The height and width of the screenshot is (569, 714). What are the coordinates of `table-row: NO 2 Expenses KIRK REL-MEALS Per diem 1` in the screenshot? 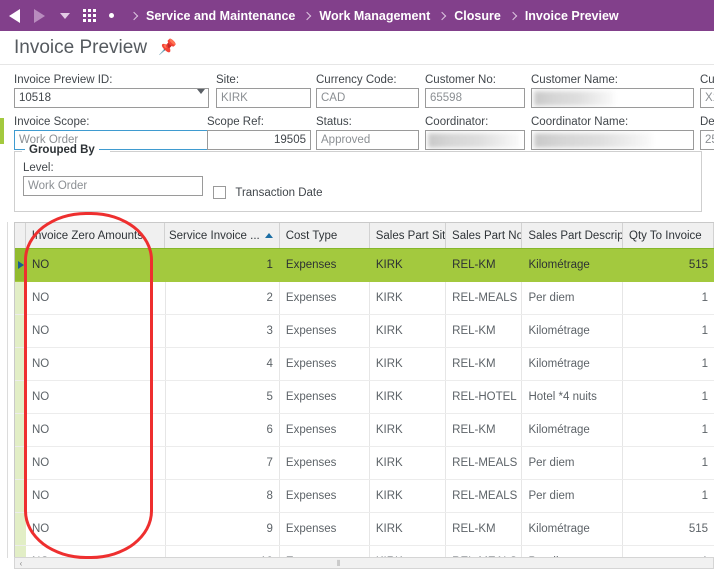 It's located at (364, 298).